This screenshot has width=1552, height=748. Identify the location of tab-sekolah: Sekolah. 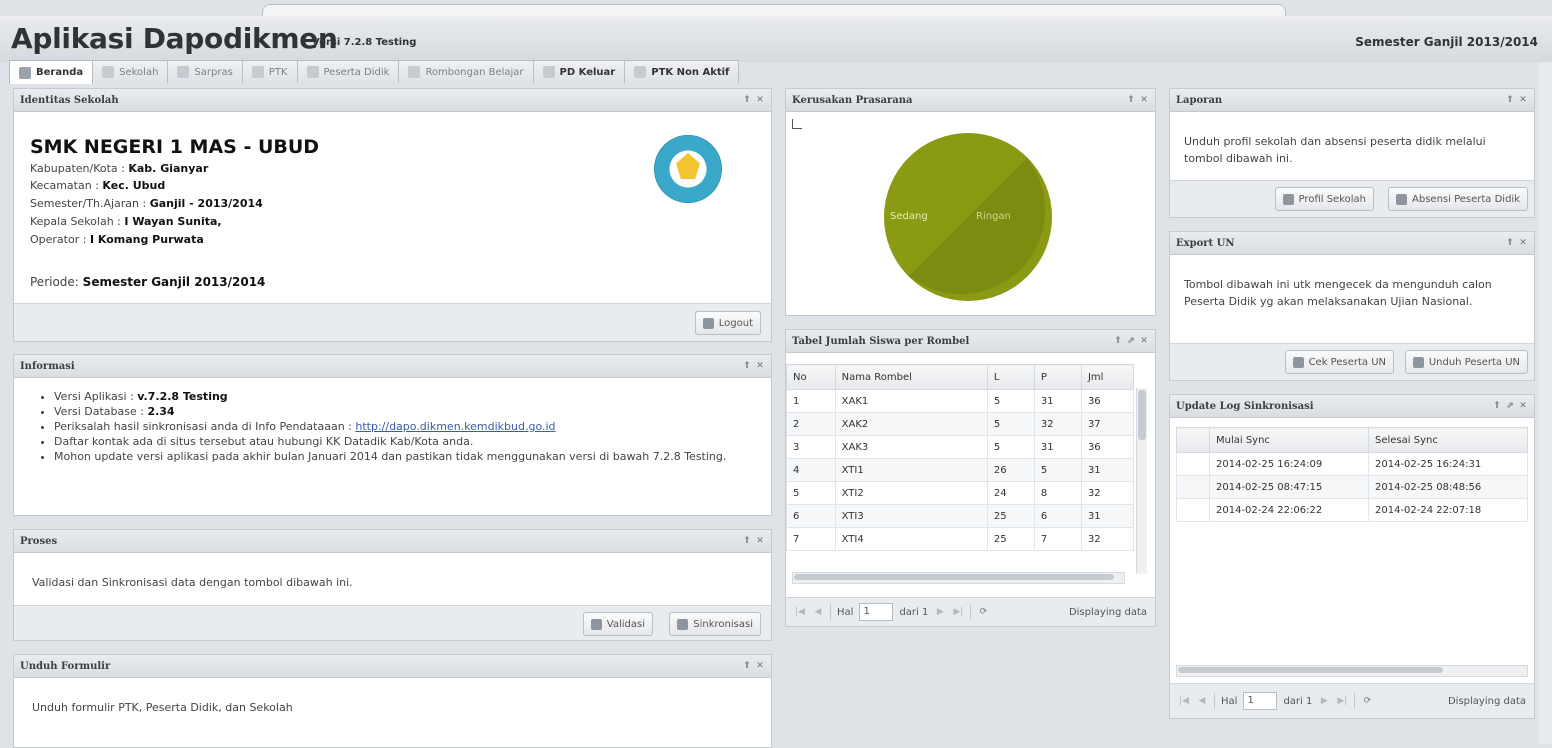
(130, 71).